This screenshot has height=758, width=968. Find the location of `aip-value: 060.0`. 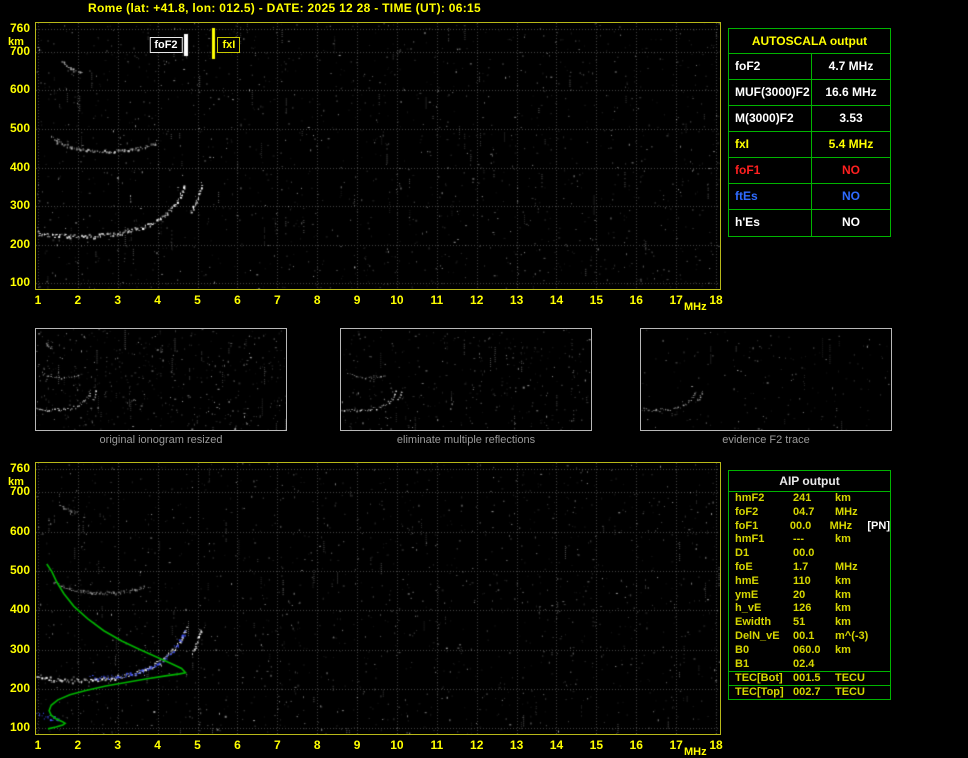

aip-value: 060.0 is located at coordinates (807, 649).